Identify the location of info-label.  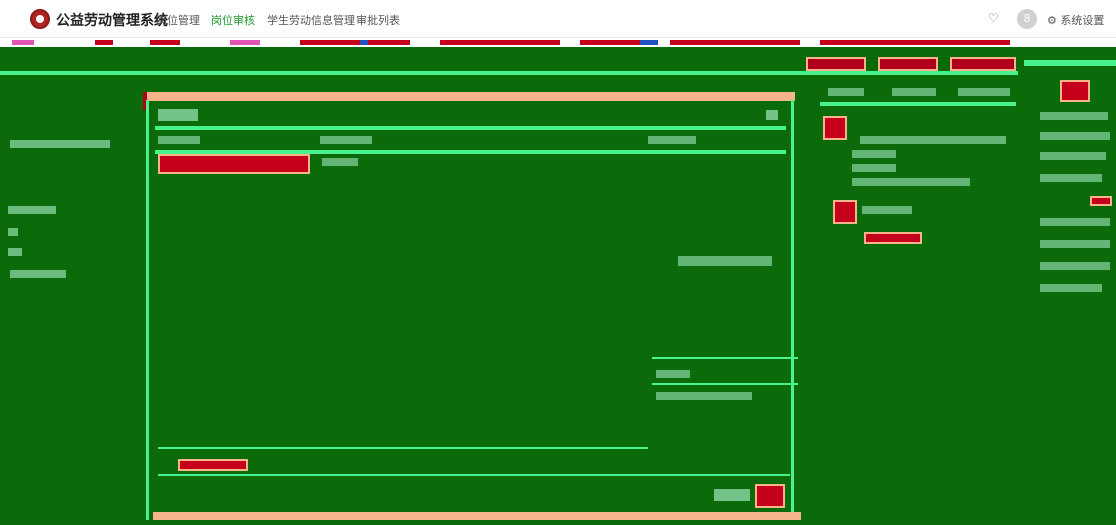
(673, 374).